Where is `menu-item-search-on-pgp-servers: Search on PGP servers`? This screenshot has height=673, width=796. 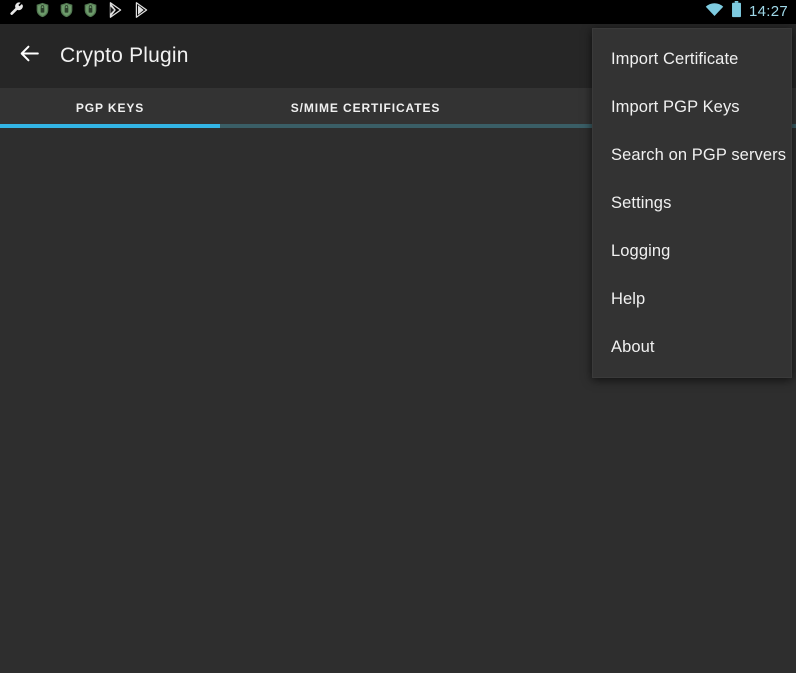
menu-item-search-on-pgp-servers: Search on PGP servers is located at coordinates (692, 155).